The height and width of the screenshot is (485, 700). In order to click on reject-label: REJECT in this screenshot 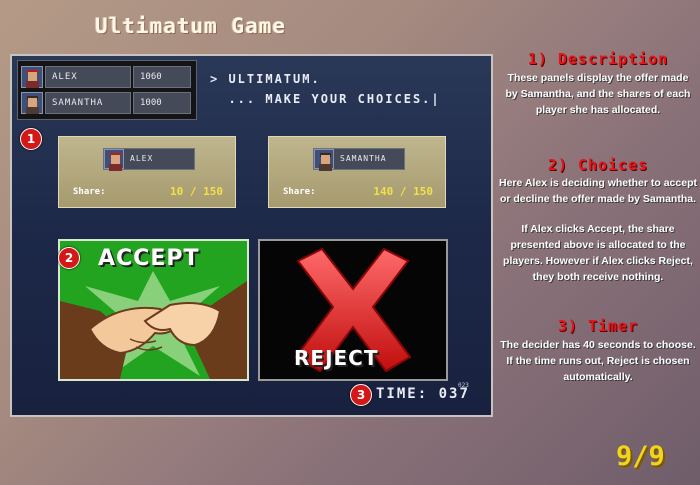, I will do `click(336, 358)`.